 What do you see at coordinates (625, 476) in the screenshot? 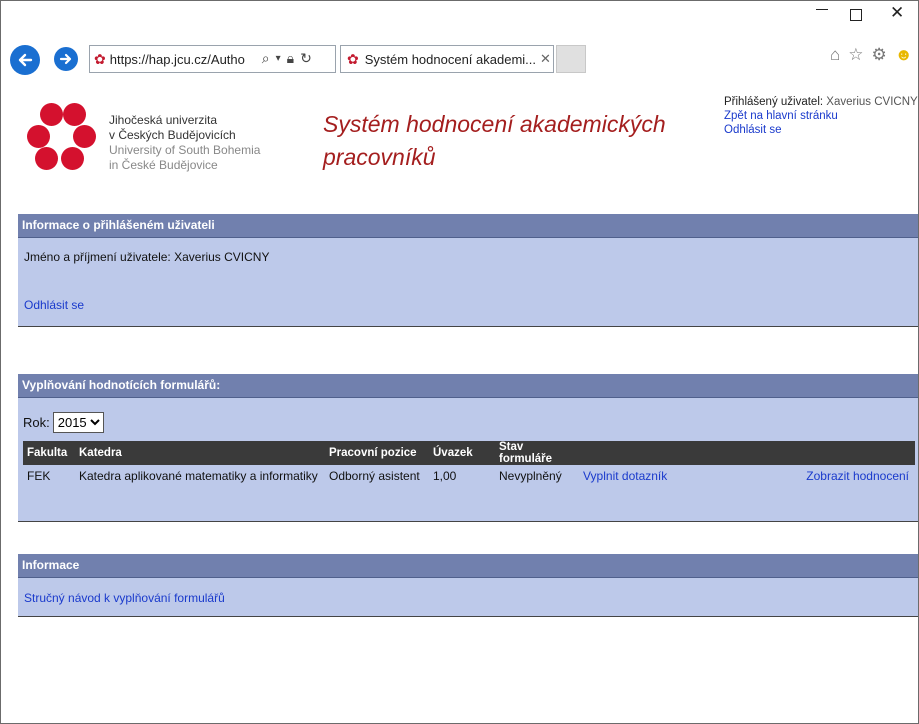
I see `fill-form-link: Vyplnit dotazník` at bounding box center [625, 476].